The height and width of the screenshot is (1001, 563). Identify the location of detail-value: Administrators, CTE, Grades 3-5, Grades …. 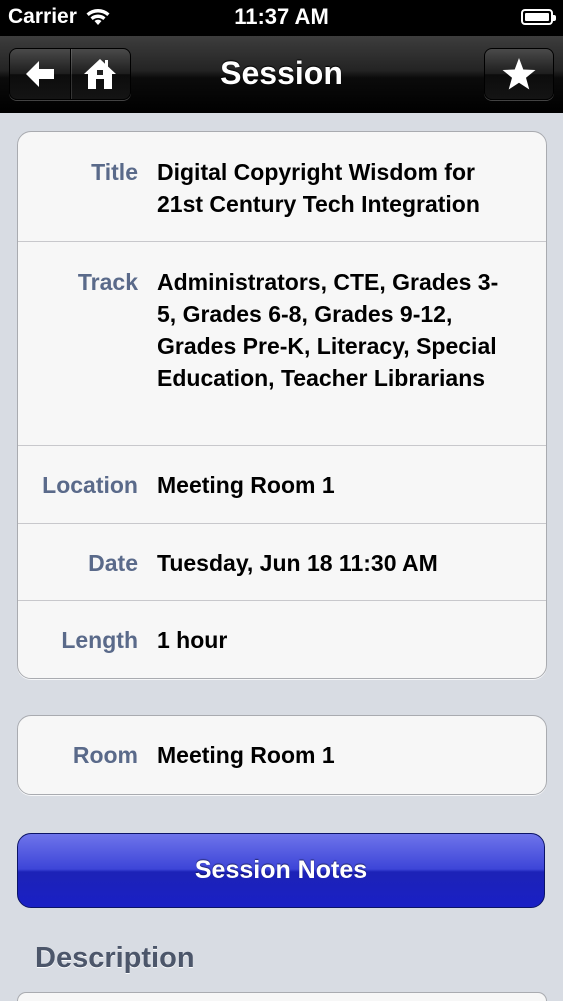
(328, 330).